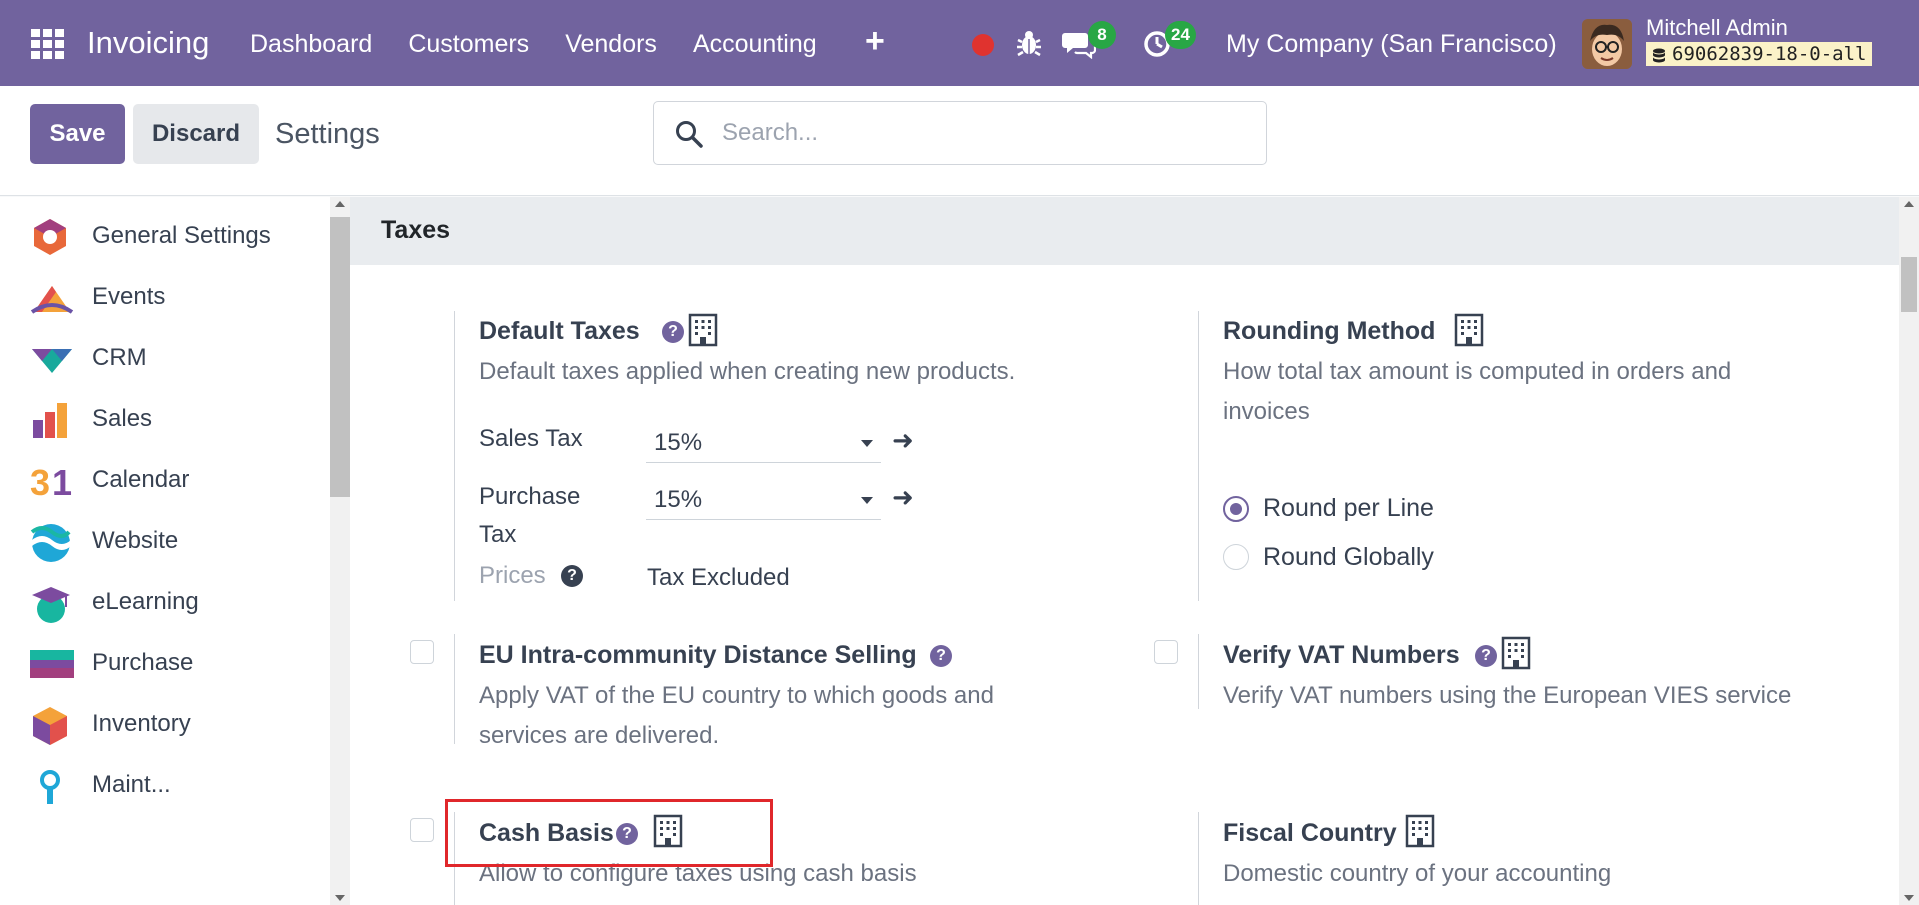 The image size is (1919, 905). I want to click on database-name-badge: 69062839-18-0-all, so click(1759, 55).